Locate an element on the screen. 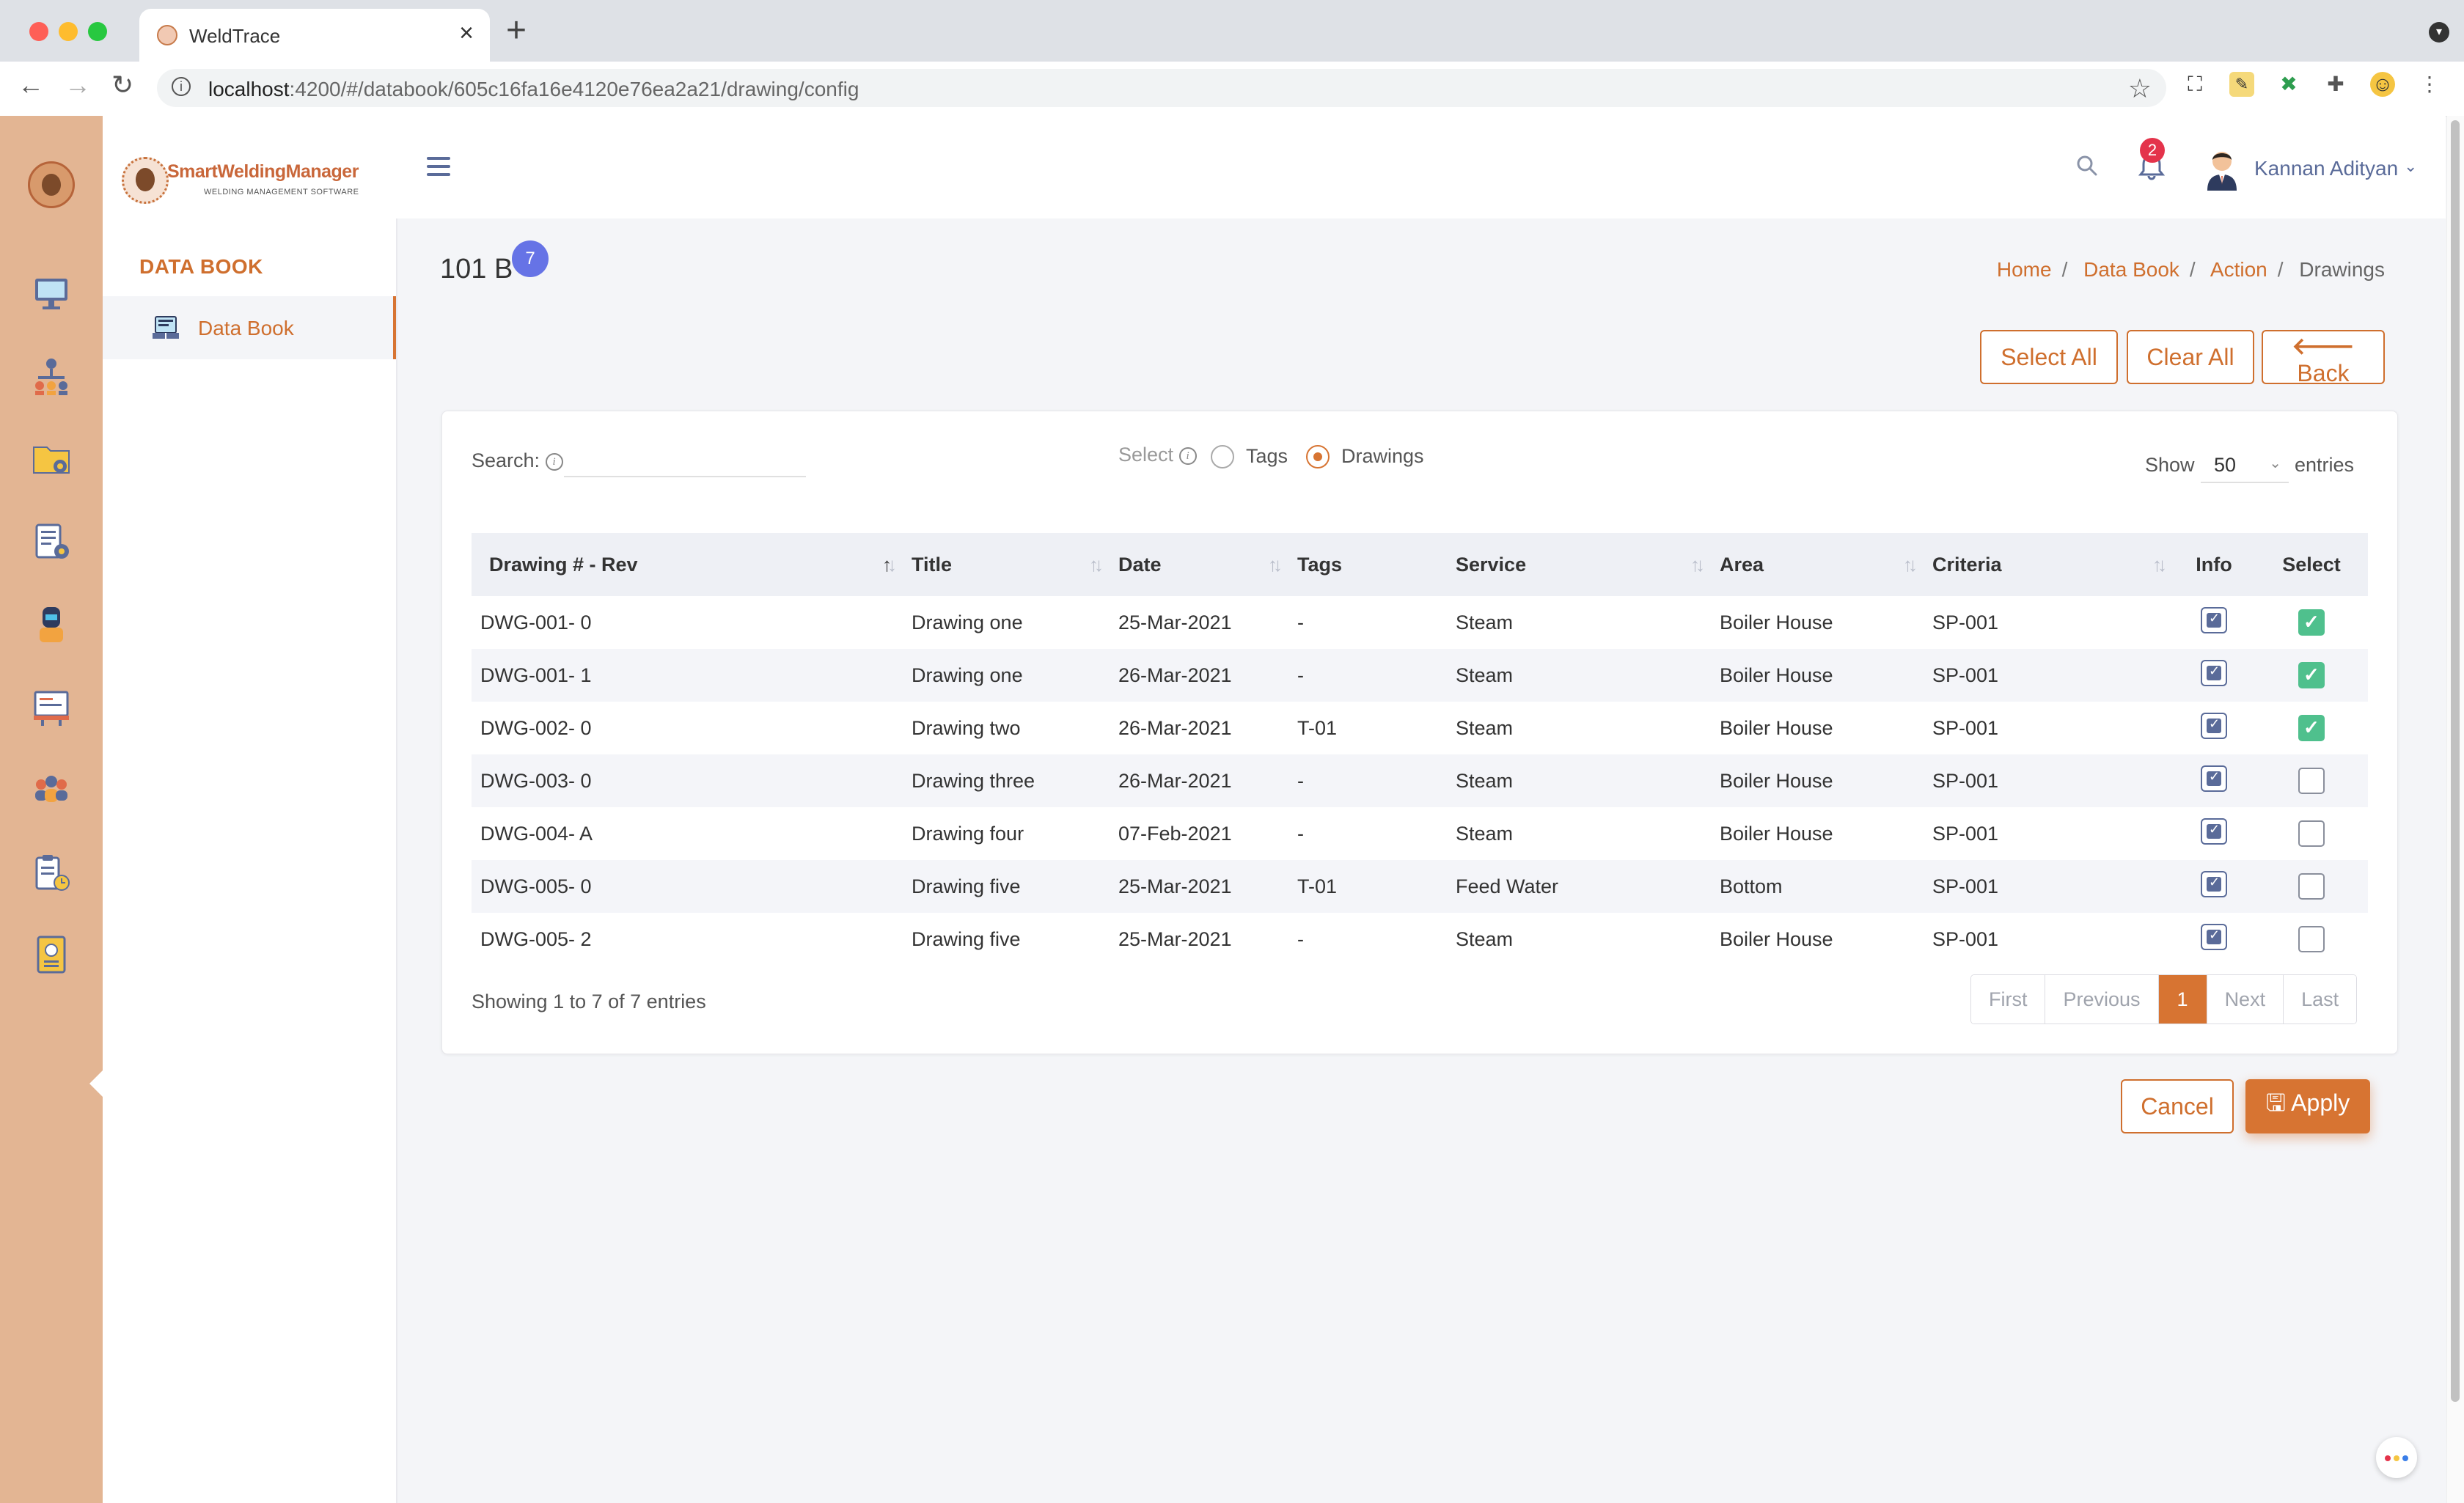 The width and height of the screenshot is (2464, 1503). nav-section-title: DATA BOOK is located at coordinates (201, 266).